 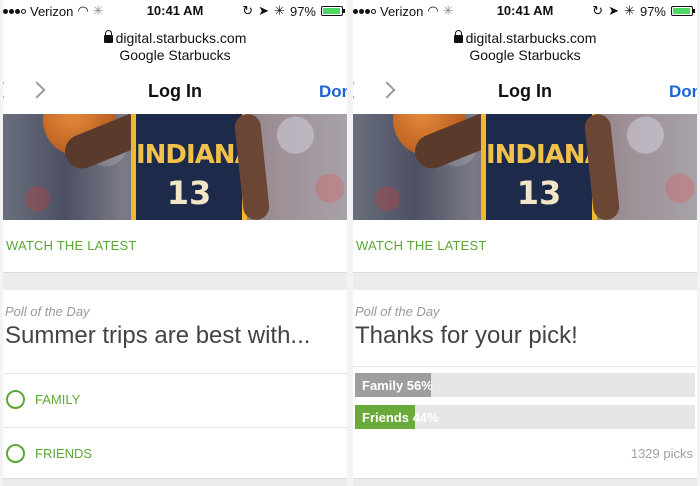 What do you see at coordinates (64, 453) in the screenshot?
I see `option-label: FRIENDS` at bounding box center [64, 453].